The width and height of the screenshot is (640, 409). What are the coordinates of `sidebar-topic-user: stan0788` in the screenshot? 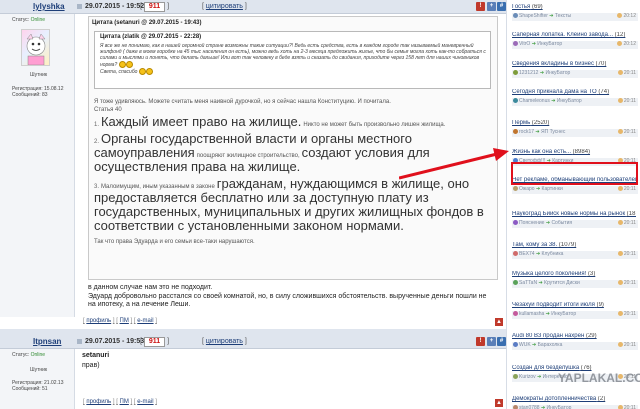 It's located at (529, 407).